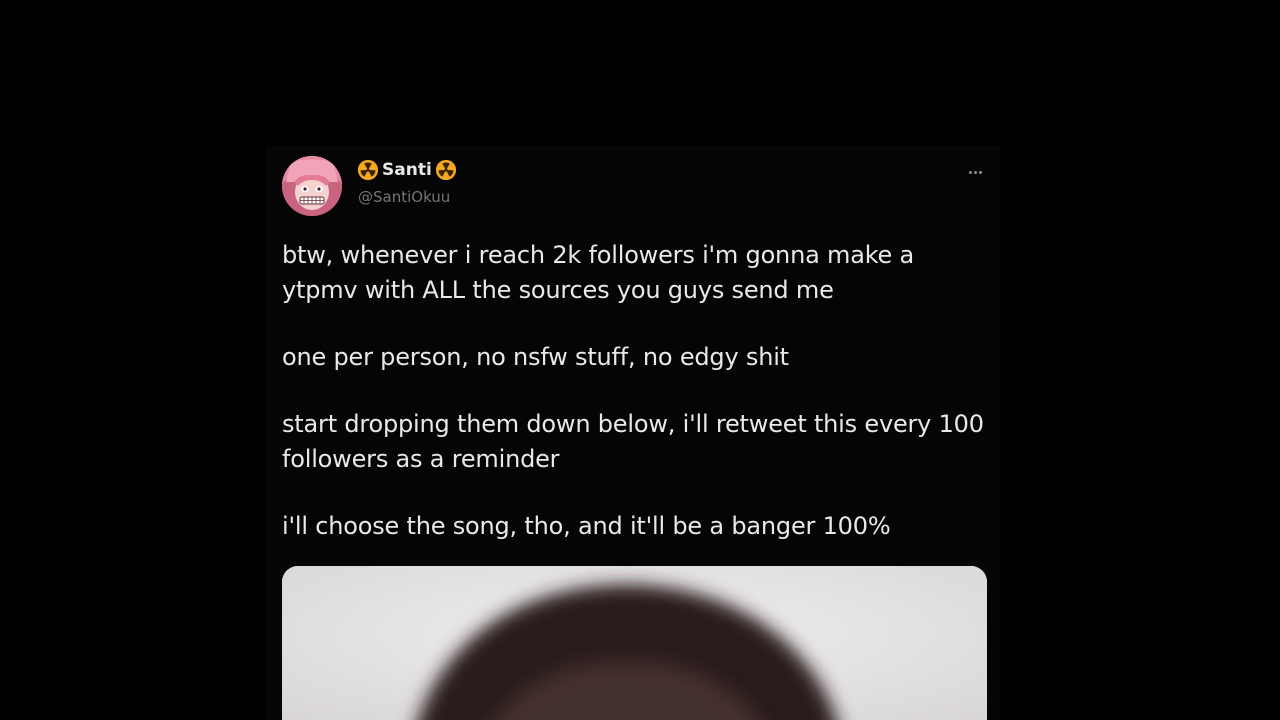 The width and height of the screenshot is (1280, 720). Describe the element at coordinates (634, 643) in the screenshot. I see `tweet-media-image` at that location.